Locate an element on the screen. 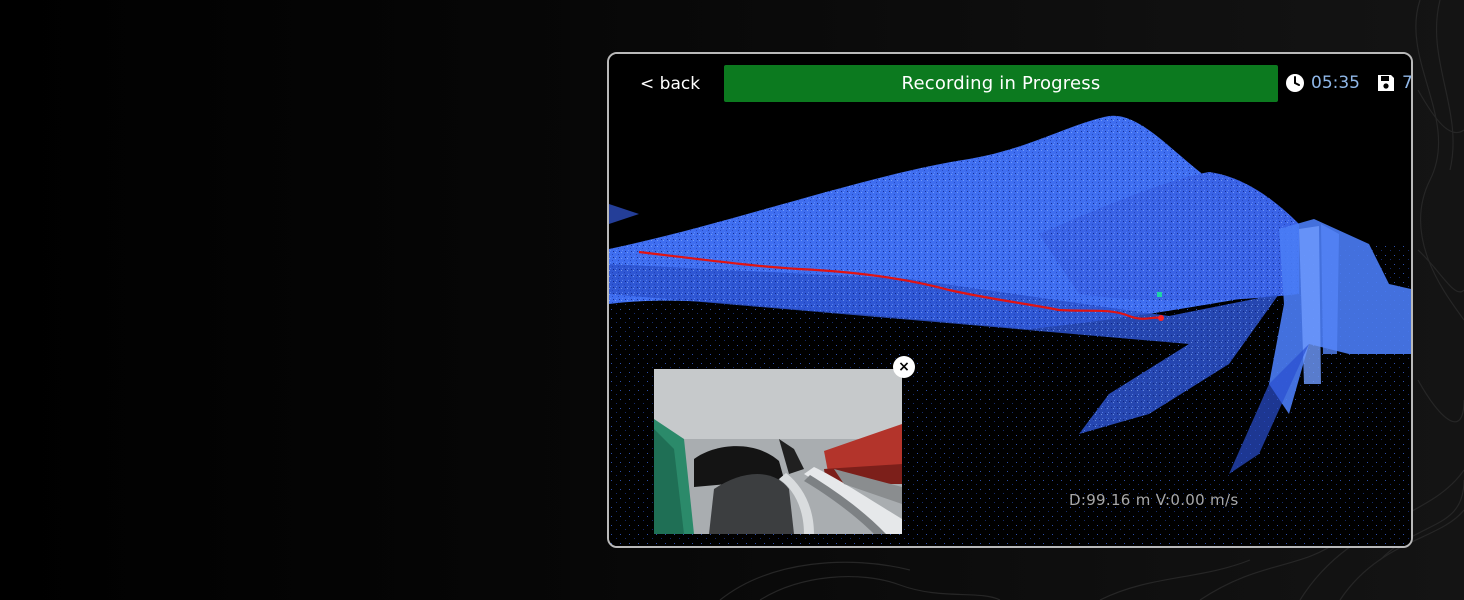  saved-count: 7 is located at coordinates (1407, 83).